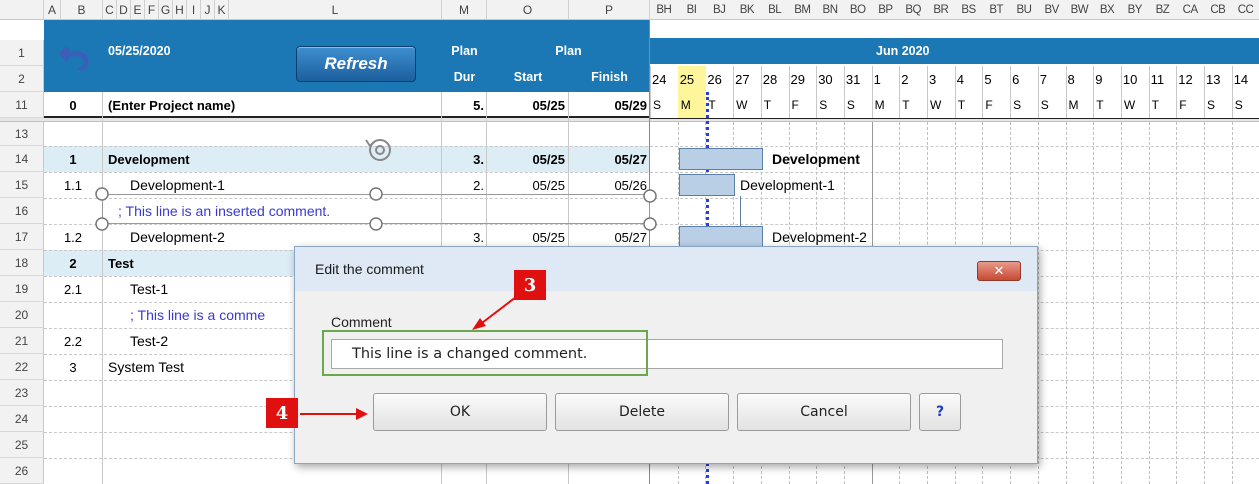 The height and width of the screenshot is (484, 1259). I want to click on row-header-24: 24, so click(22, 419).